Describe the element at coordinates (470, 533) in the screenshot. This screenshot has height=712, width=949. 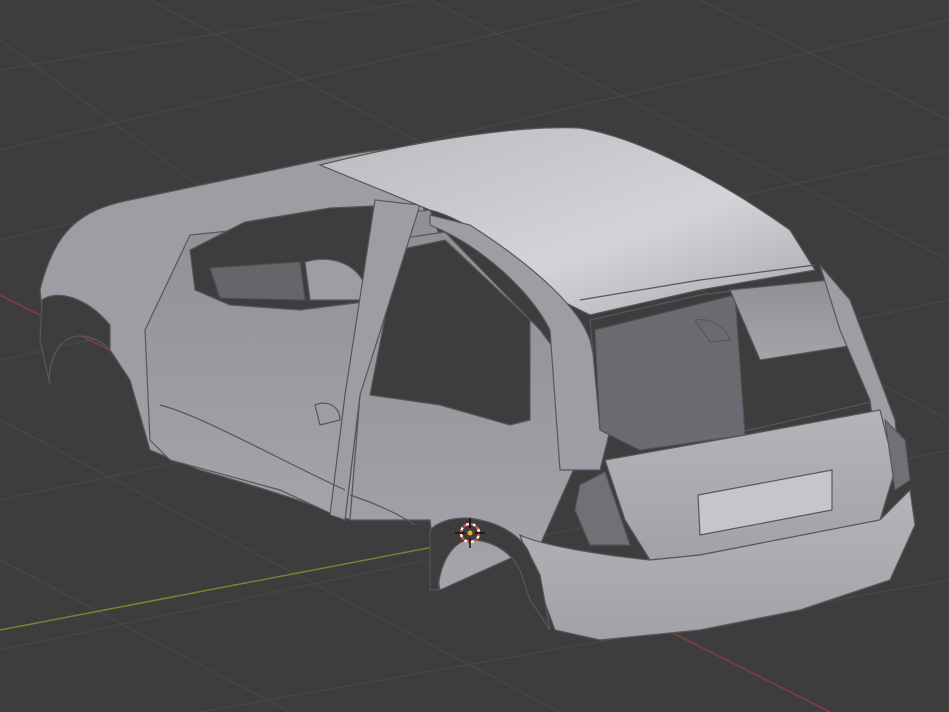
I see `object-origin-point` at that location.